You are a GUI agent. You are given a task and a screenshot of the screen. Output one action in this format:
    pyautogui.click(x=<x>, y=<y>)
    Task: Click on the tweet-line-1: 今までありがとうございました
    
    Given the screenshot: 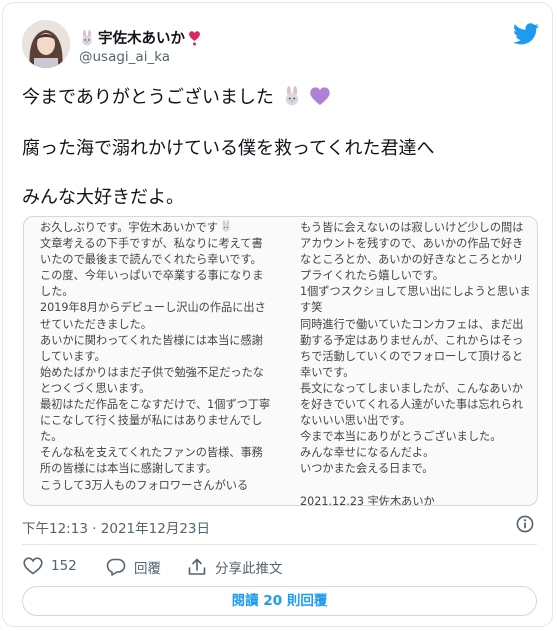 What is the action you would take?
    pyautogui.click(x=176, y=96)
    